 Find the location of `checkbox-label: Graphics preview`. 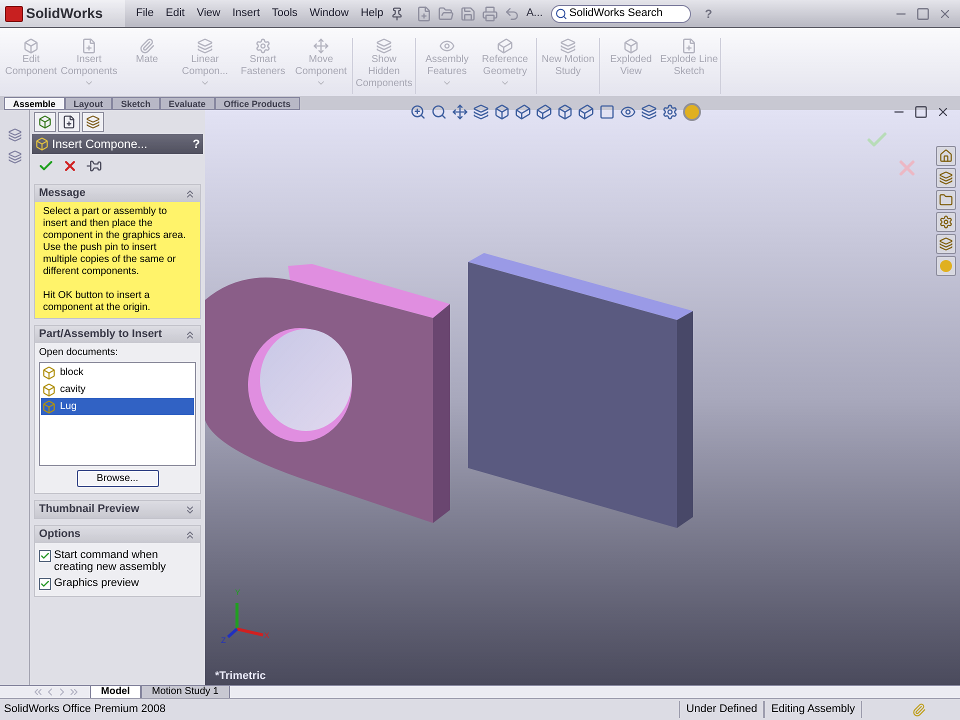

checkbox-label: Graphics preview is located at coordinates (96, 583).